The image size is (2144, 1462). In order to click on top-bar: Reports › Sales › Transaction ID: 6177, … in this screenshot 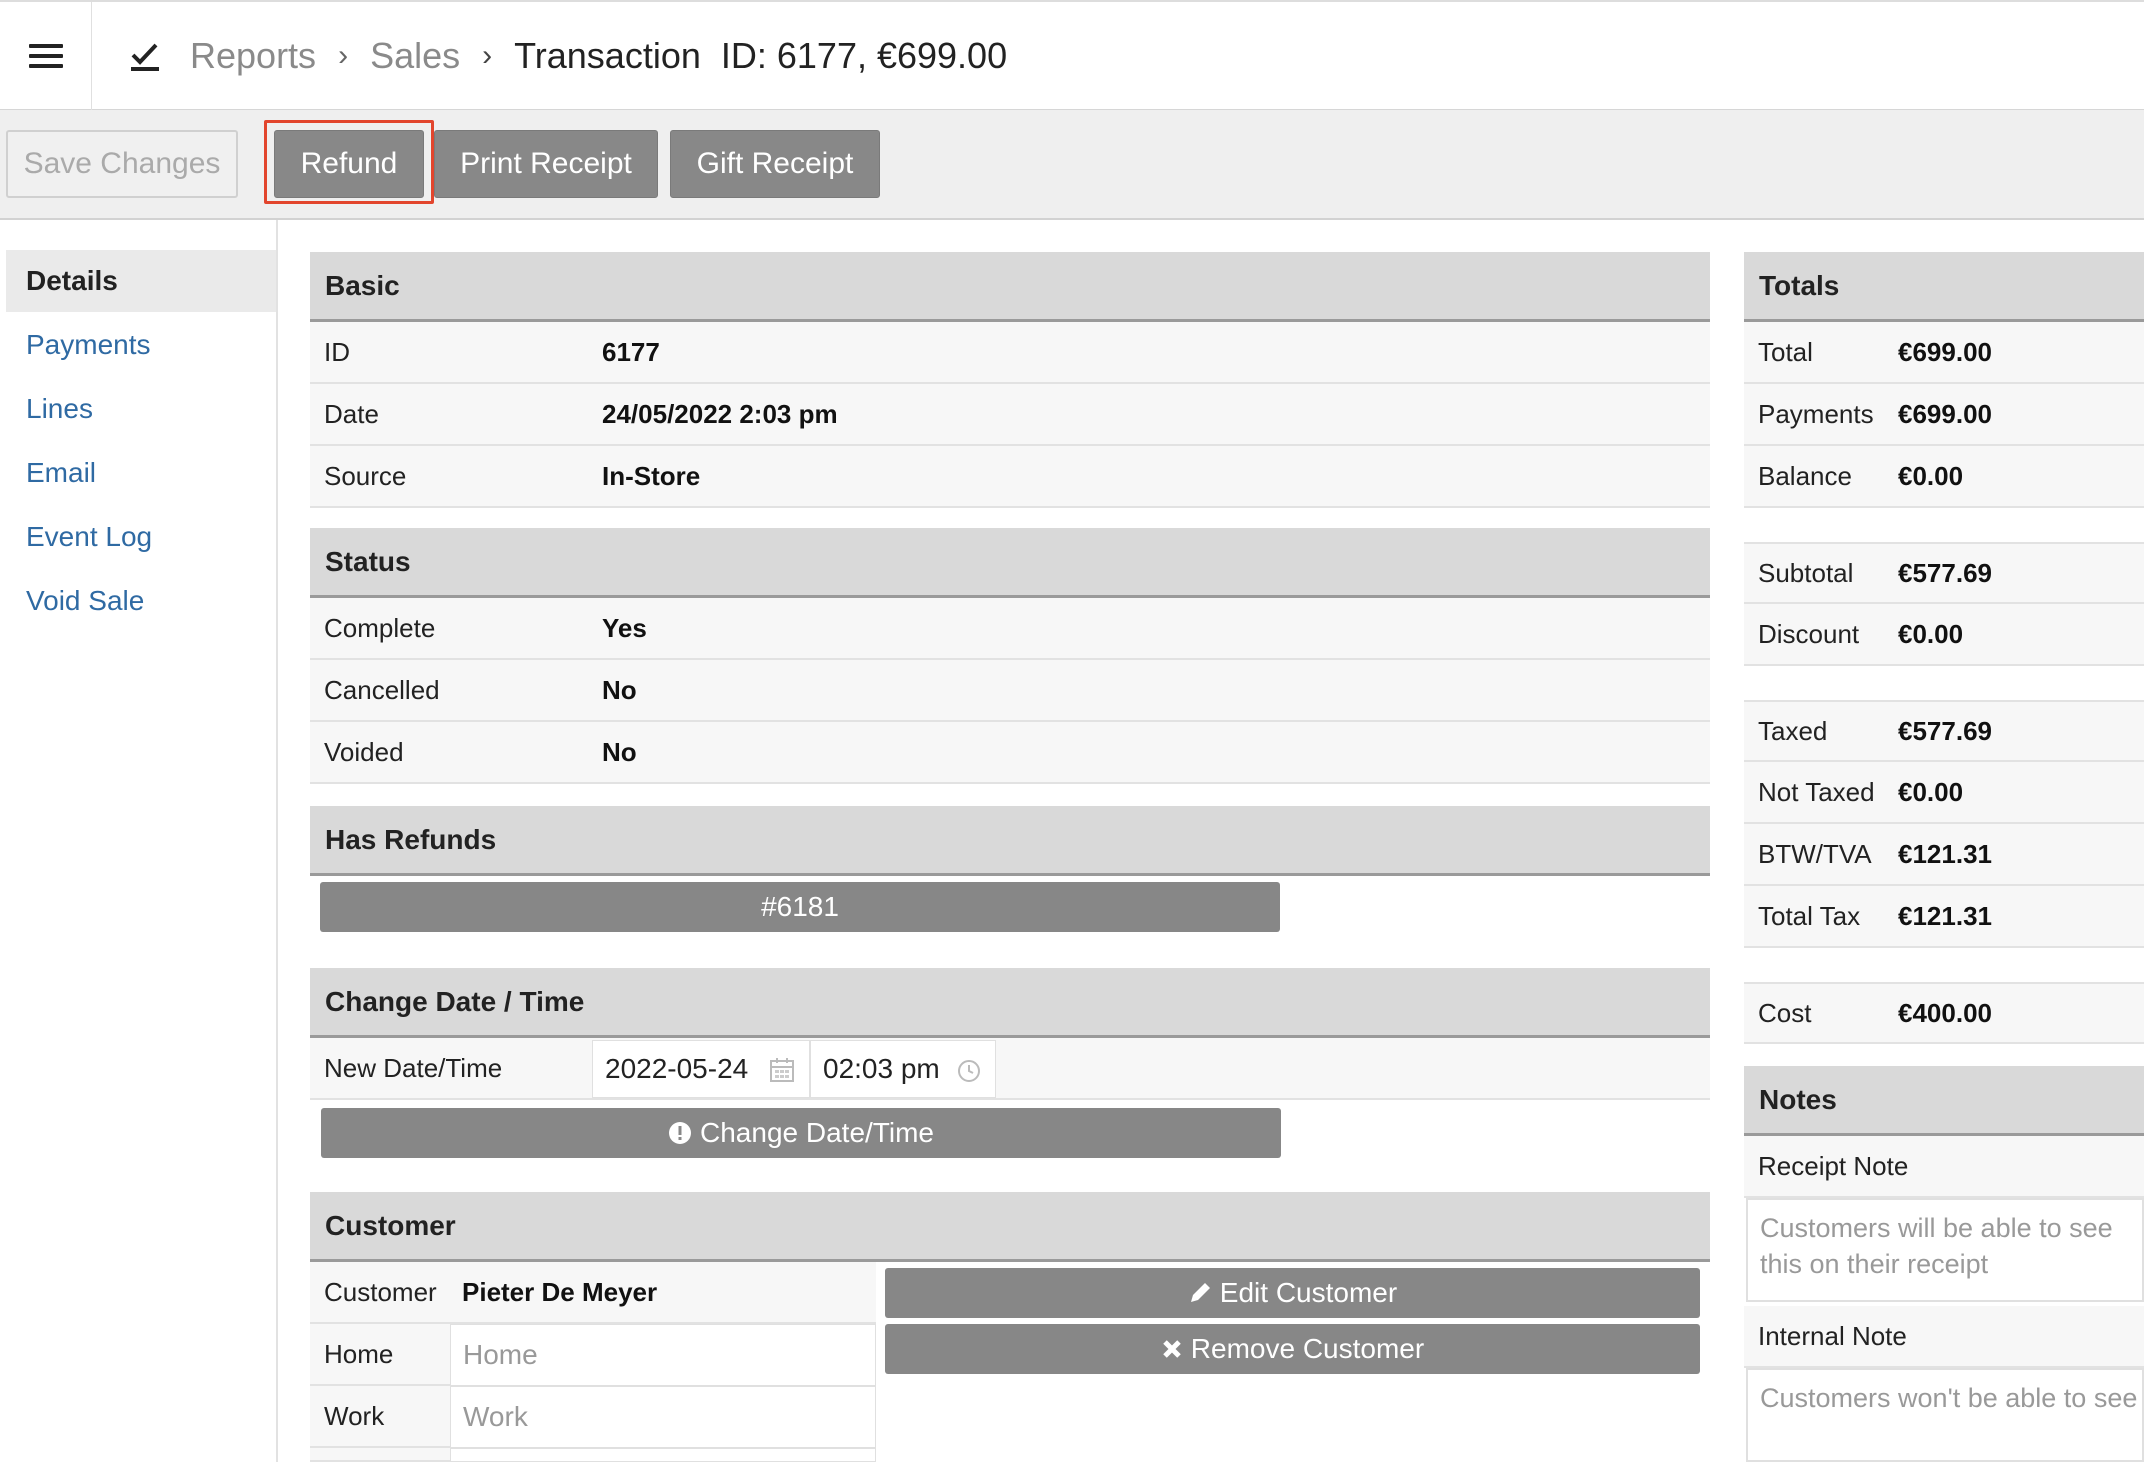, I will do `click(1072, 55)`.